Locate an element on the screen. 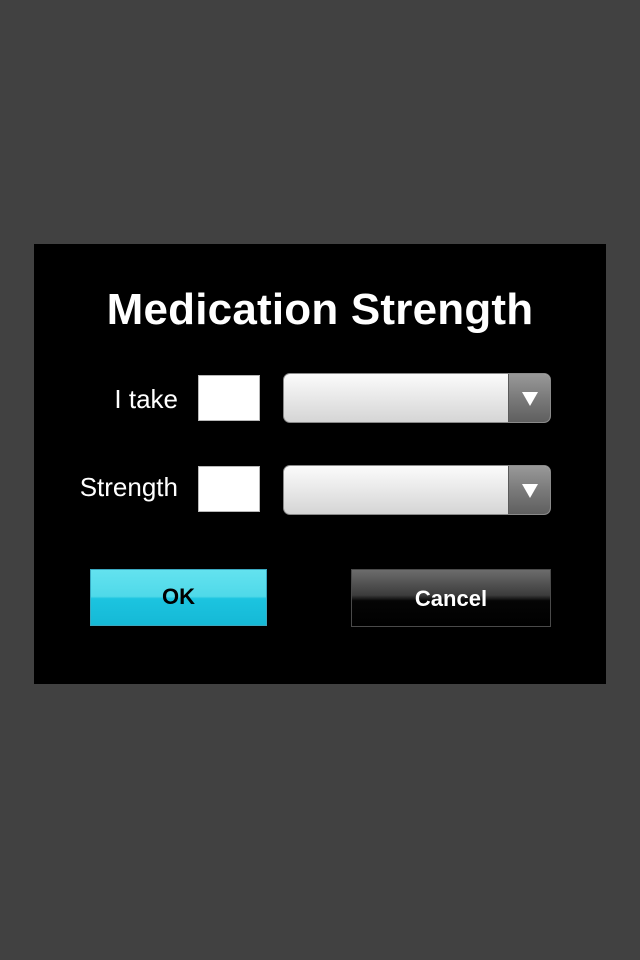  i-take-unit-select is located at coordinates (417, 398).